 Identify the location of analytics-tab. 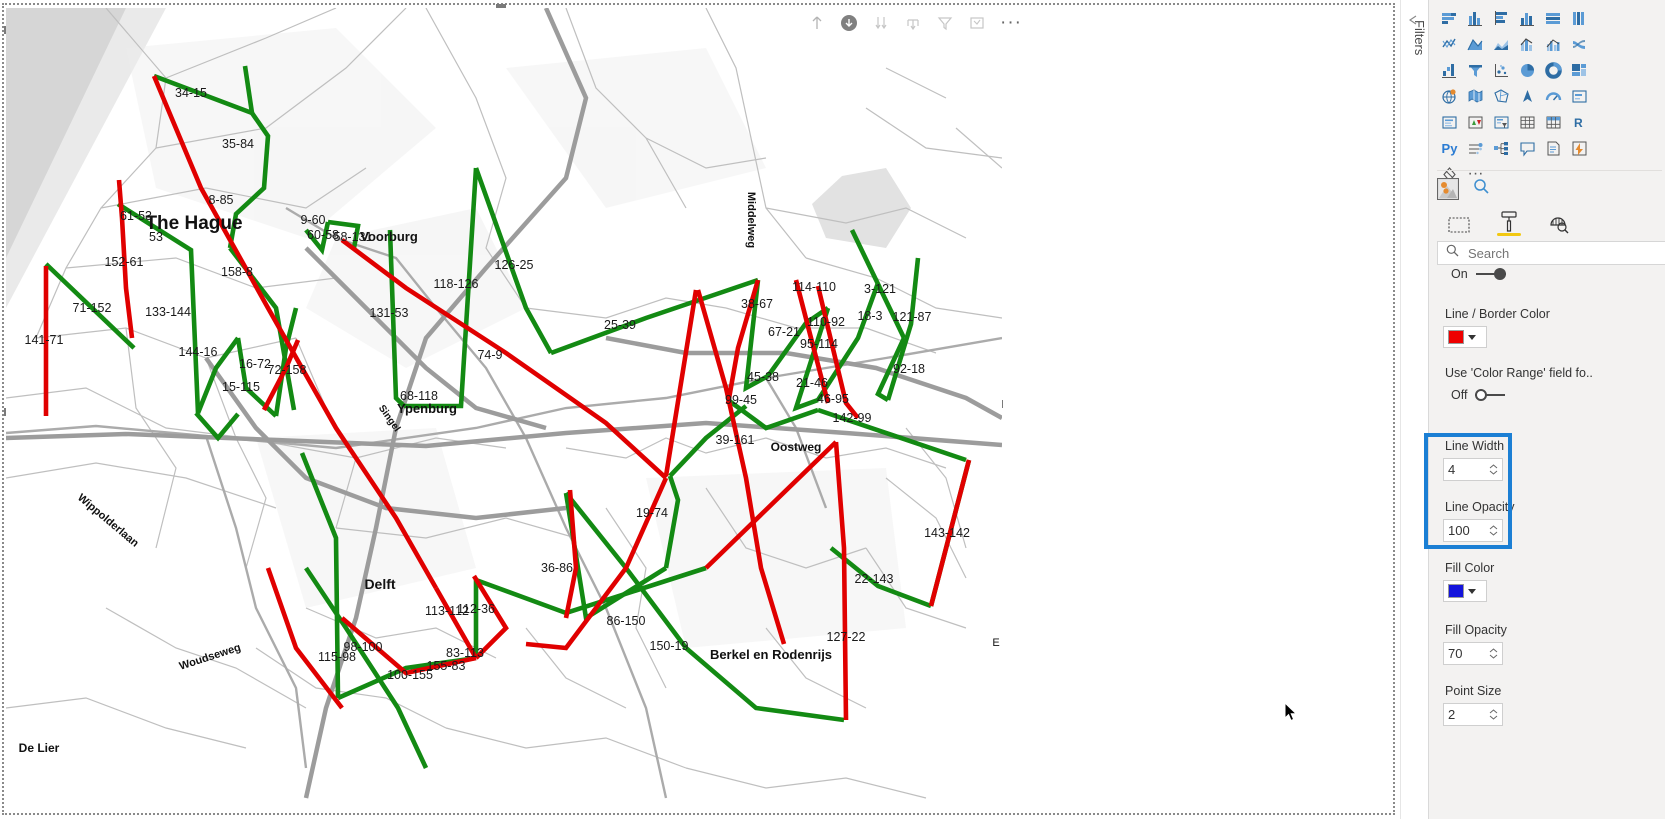
(1559, 221).